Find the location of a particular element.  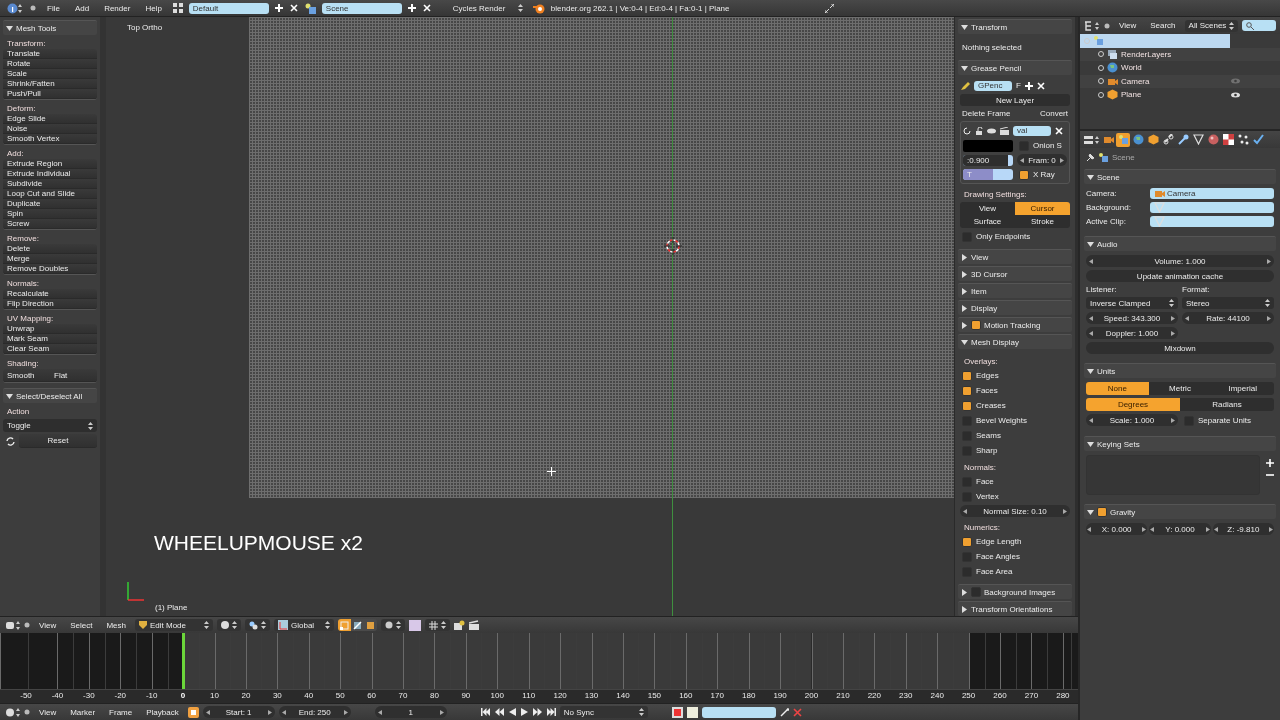

scene-field: Scene is located at coordinates (361, 8).